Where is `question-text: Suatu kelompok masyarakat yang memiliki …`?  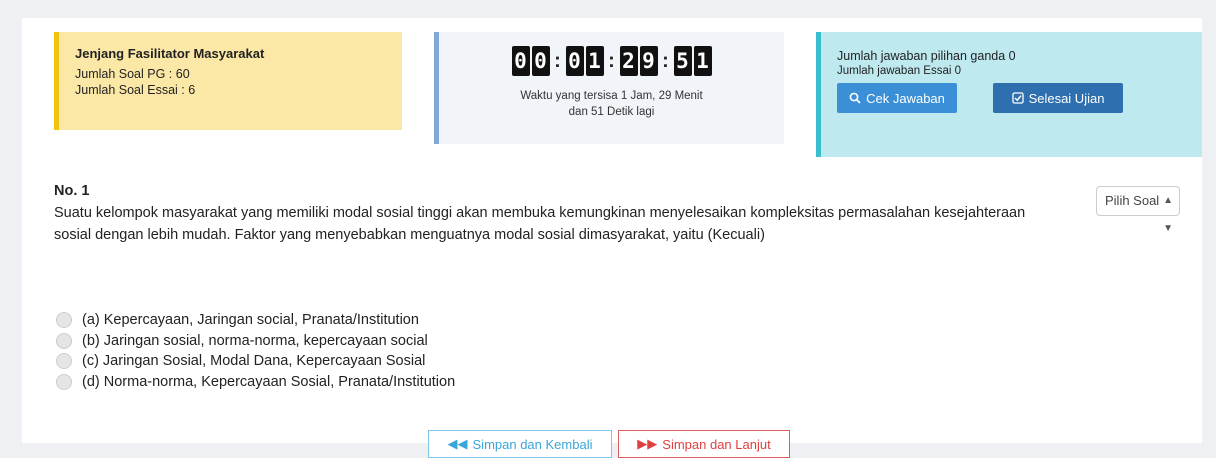 question-text: Suatu kelompok masyarakat yang memiliki … is located at coordinates (540, 224).